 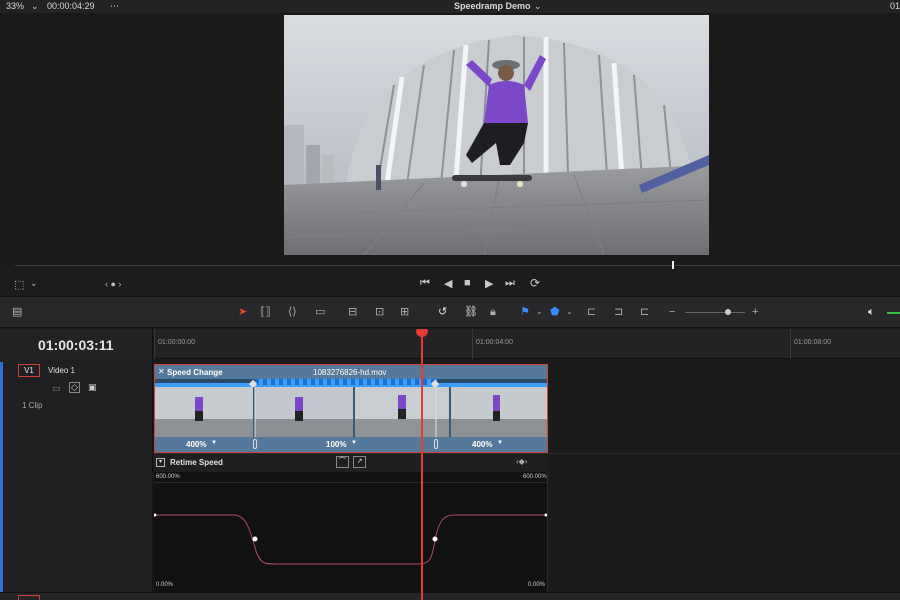 I want to click on transport-bar: ⬚ ⌄ ‹ ● › ⏮ ◀ ■ ▶ ⏭ ⟳, so click(x=450, y=283).